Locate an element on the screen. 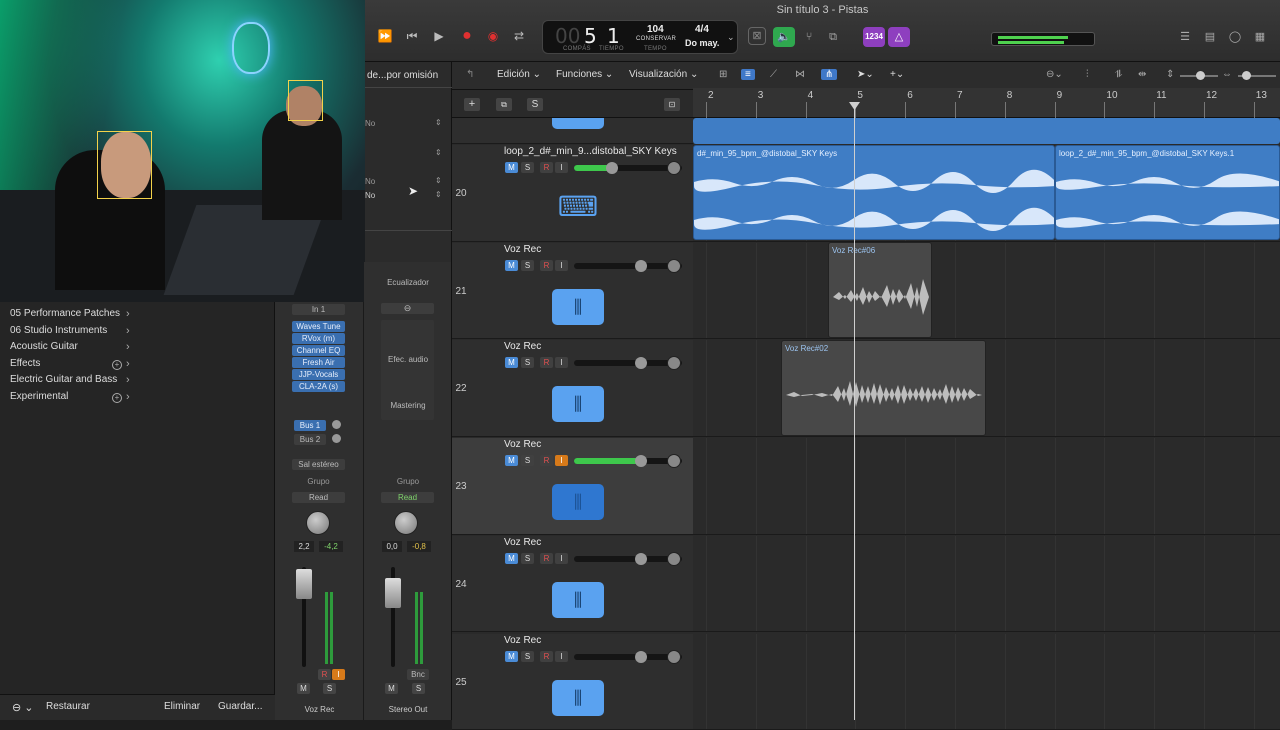  track-header: 22Voz RecMSRI⫼ is located at coordinates (572, 388).